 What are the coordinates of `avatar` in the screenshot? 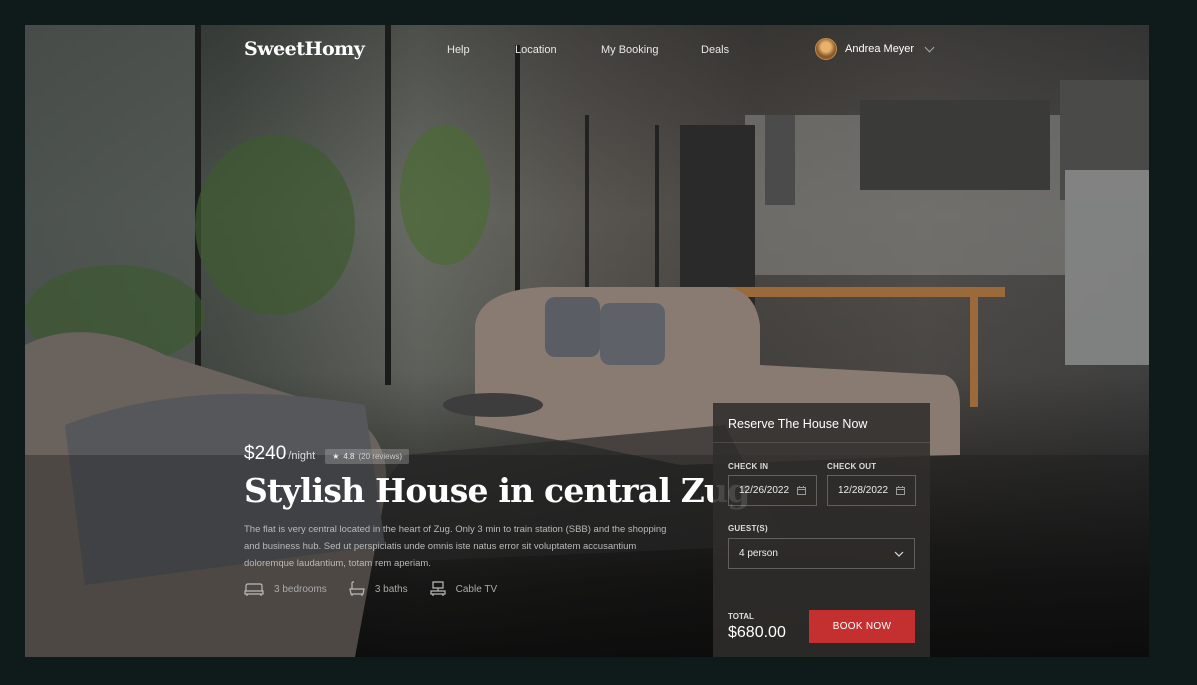 It's located at (826, 49).